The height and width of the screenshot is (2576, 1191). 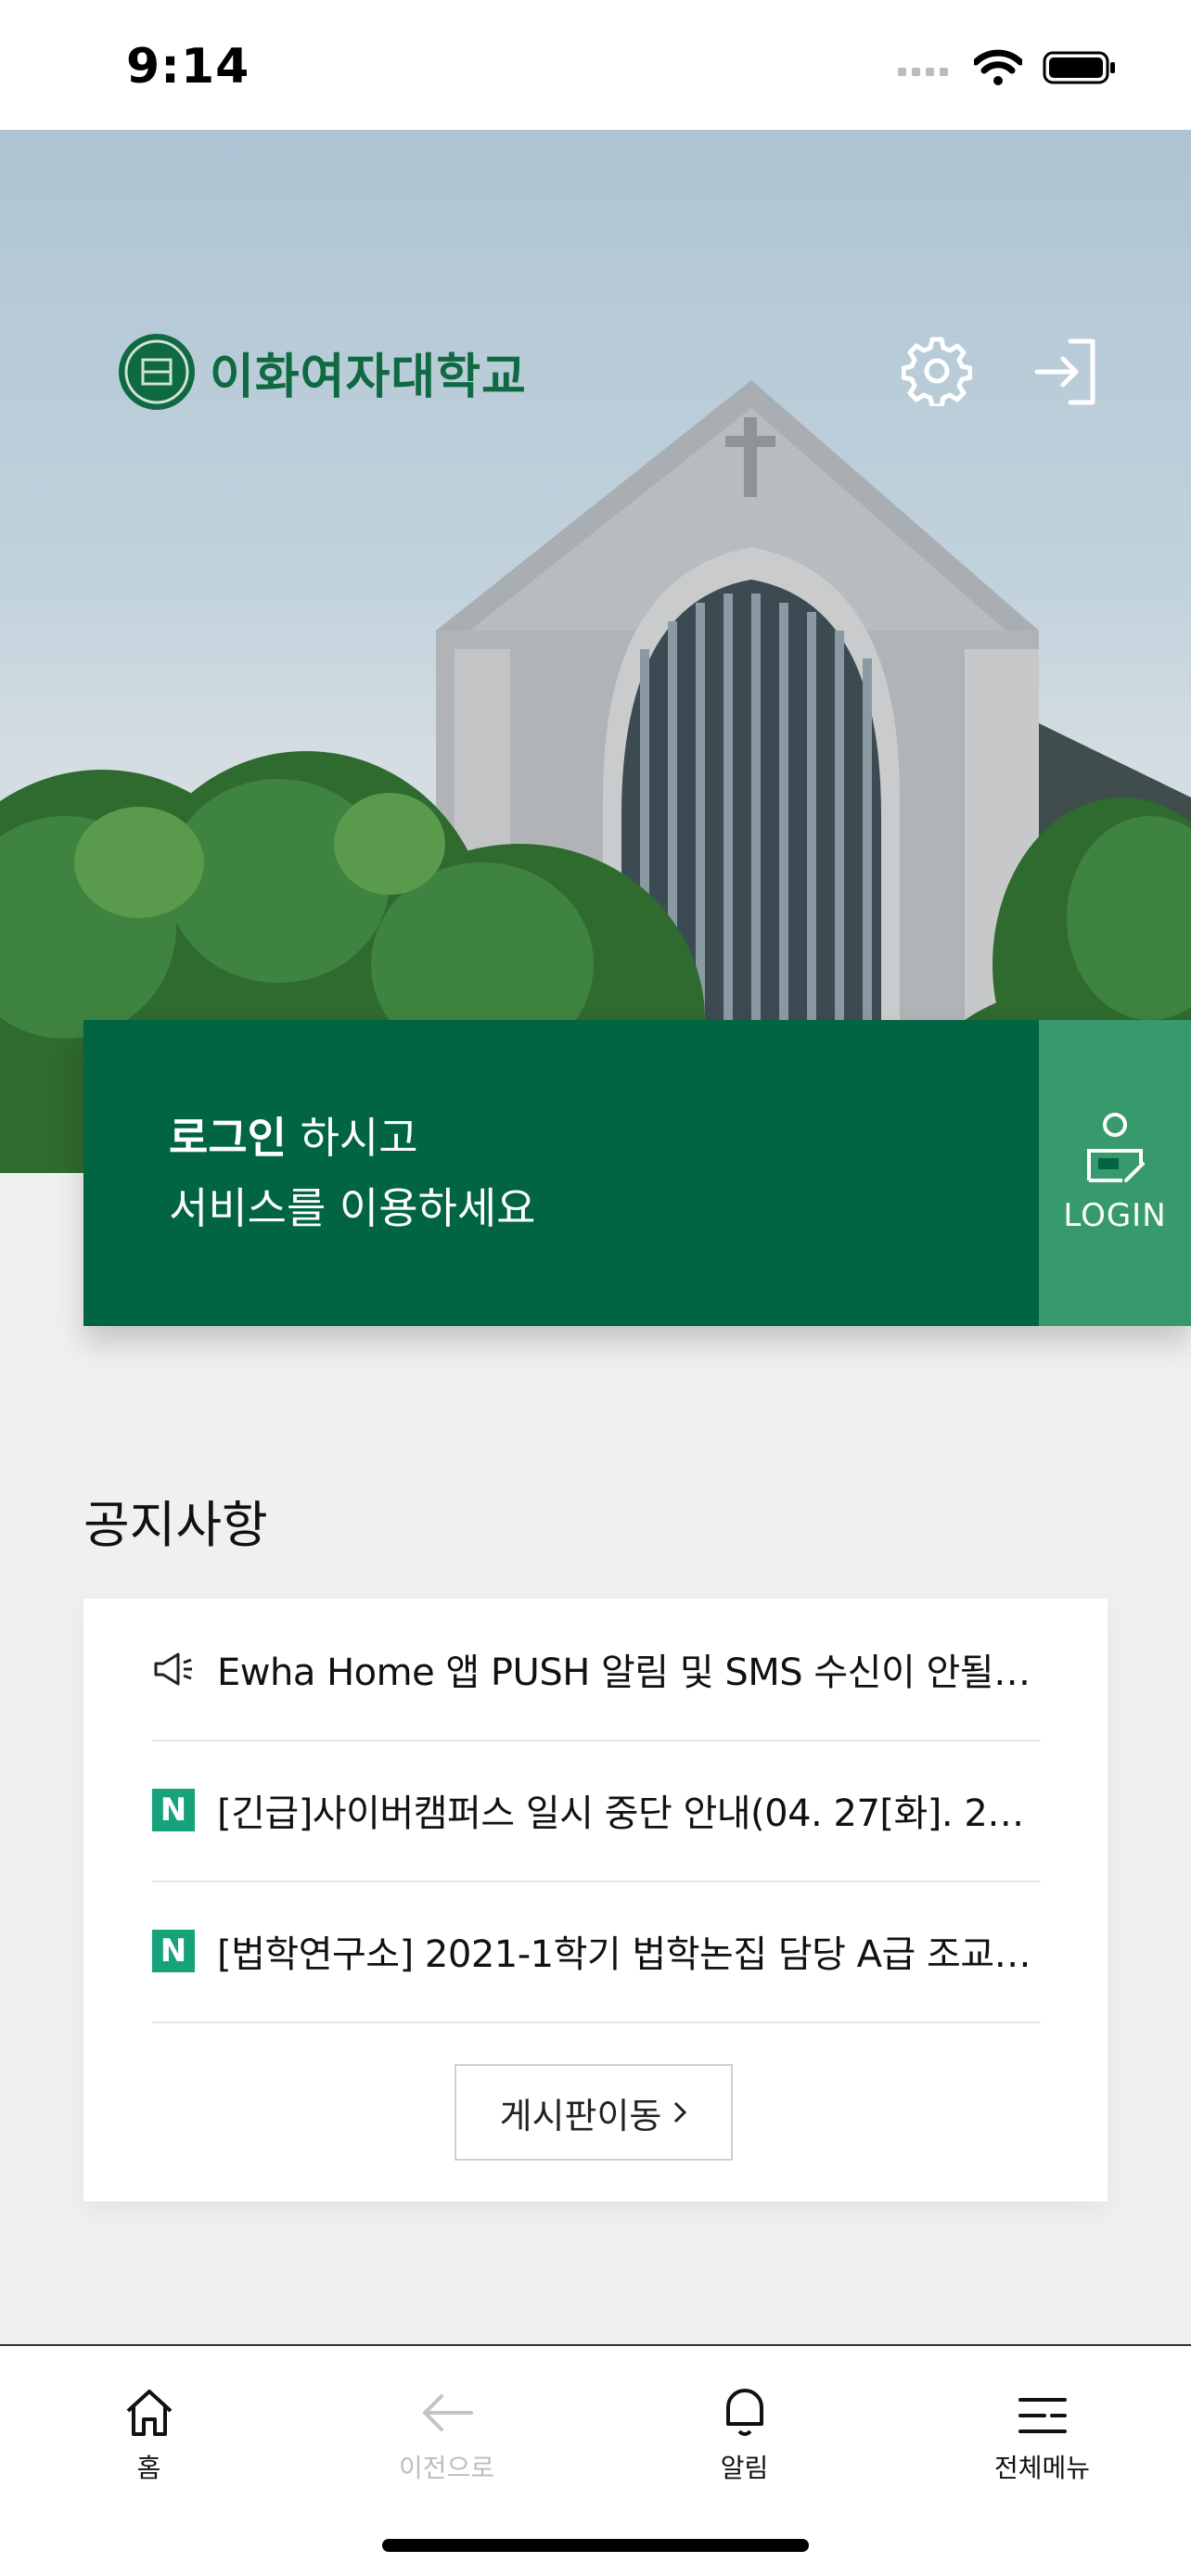 I want to click on settings-button, so click(x=937, y=373).